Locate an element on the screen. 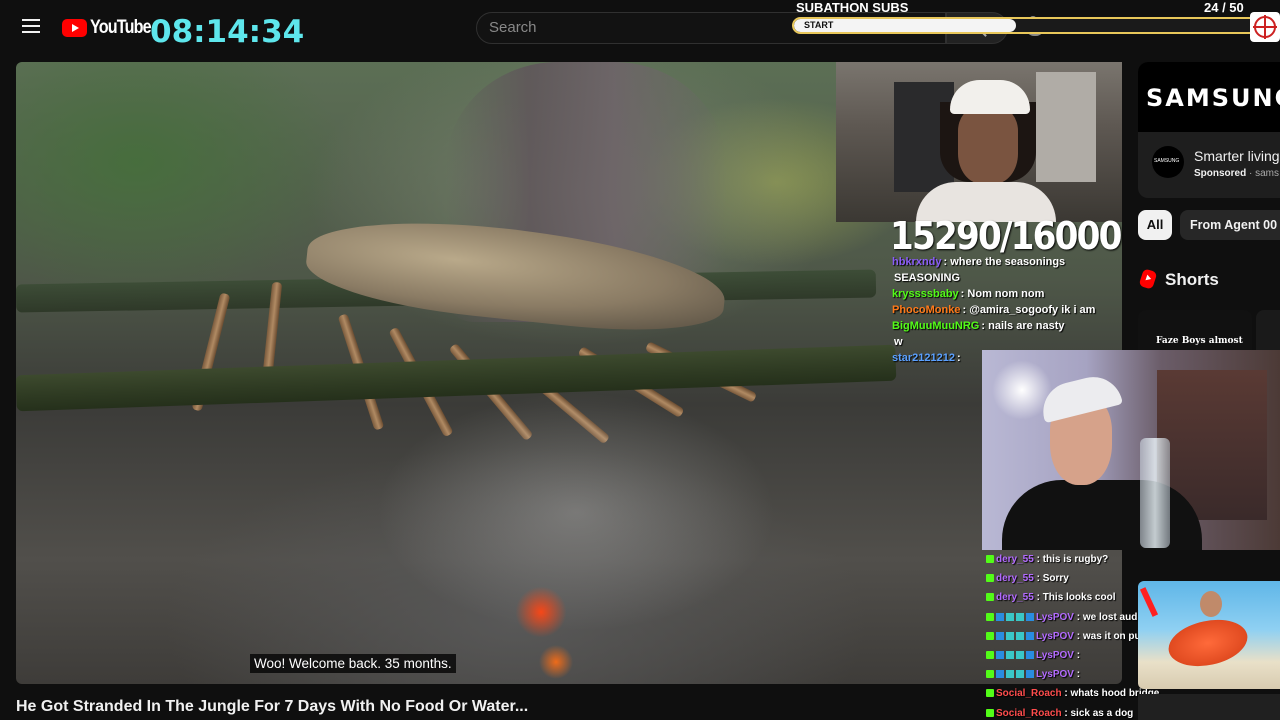  chat-username: star2121212 is located at coordinates (923, 358).